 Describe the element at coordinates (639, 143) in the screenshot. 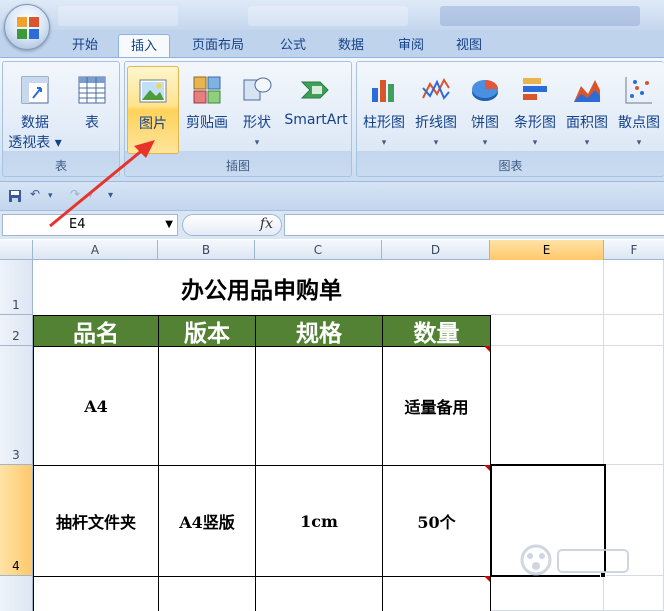

I see `scatter-dropdown-icon: ▾` at that location.